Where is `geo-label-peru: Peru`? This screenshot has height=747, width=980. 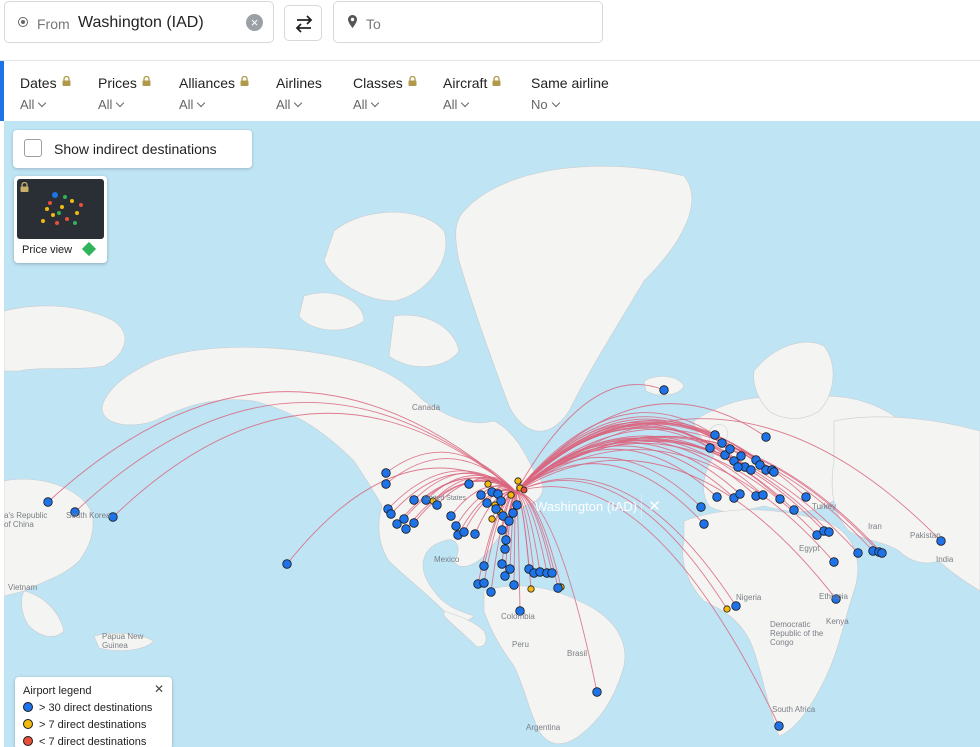
geo-label-peru: Peru is located at coordinates (520, 644).